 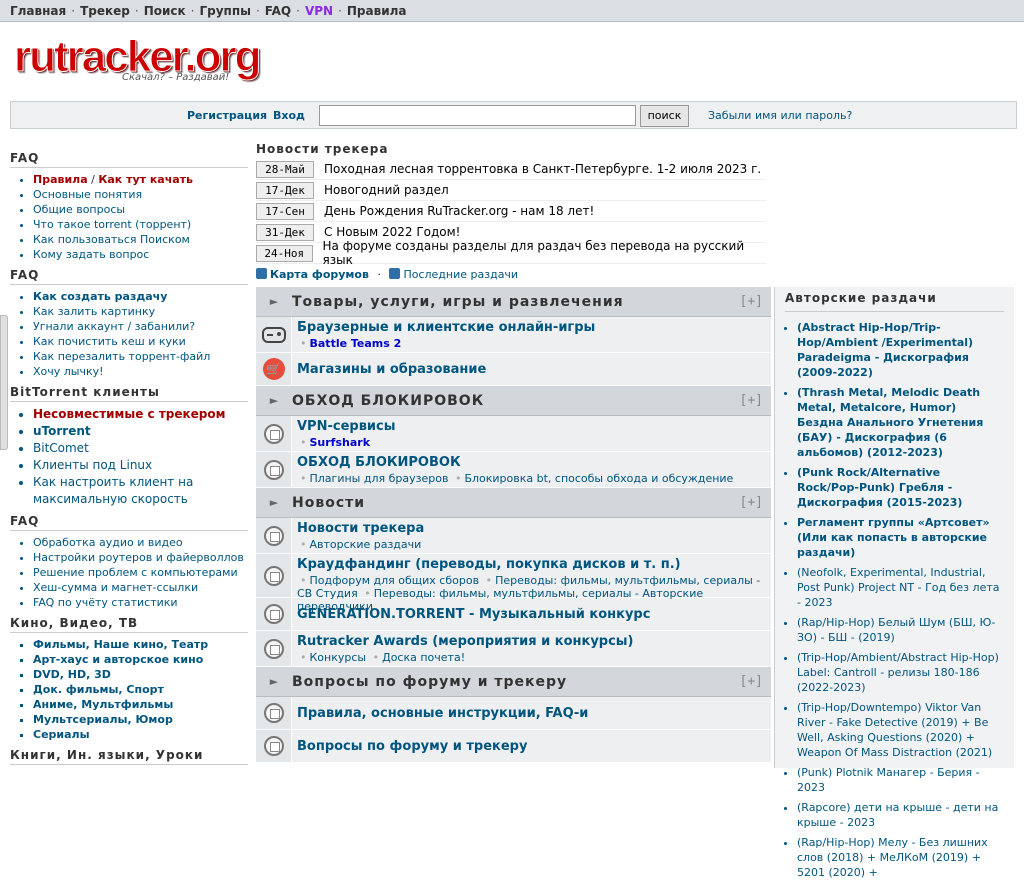 I want to click on sidebar-link: Как залить картинку, so click(x=94, y=311).